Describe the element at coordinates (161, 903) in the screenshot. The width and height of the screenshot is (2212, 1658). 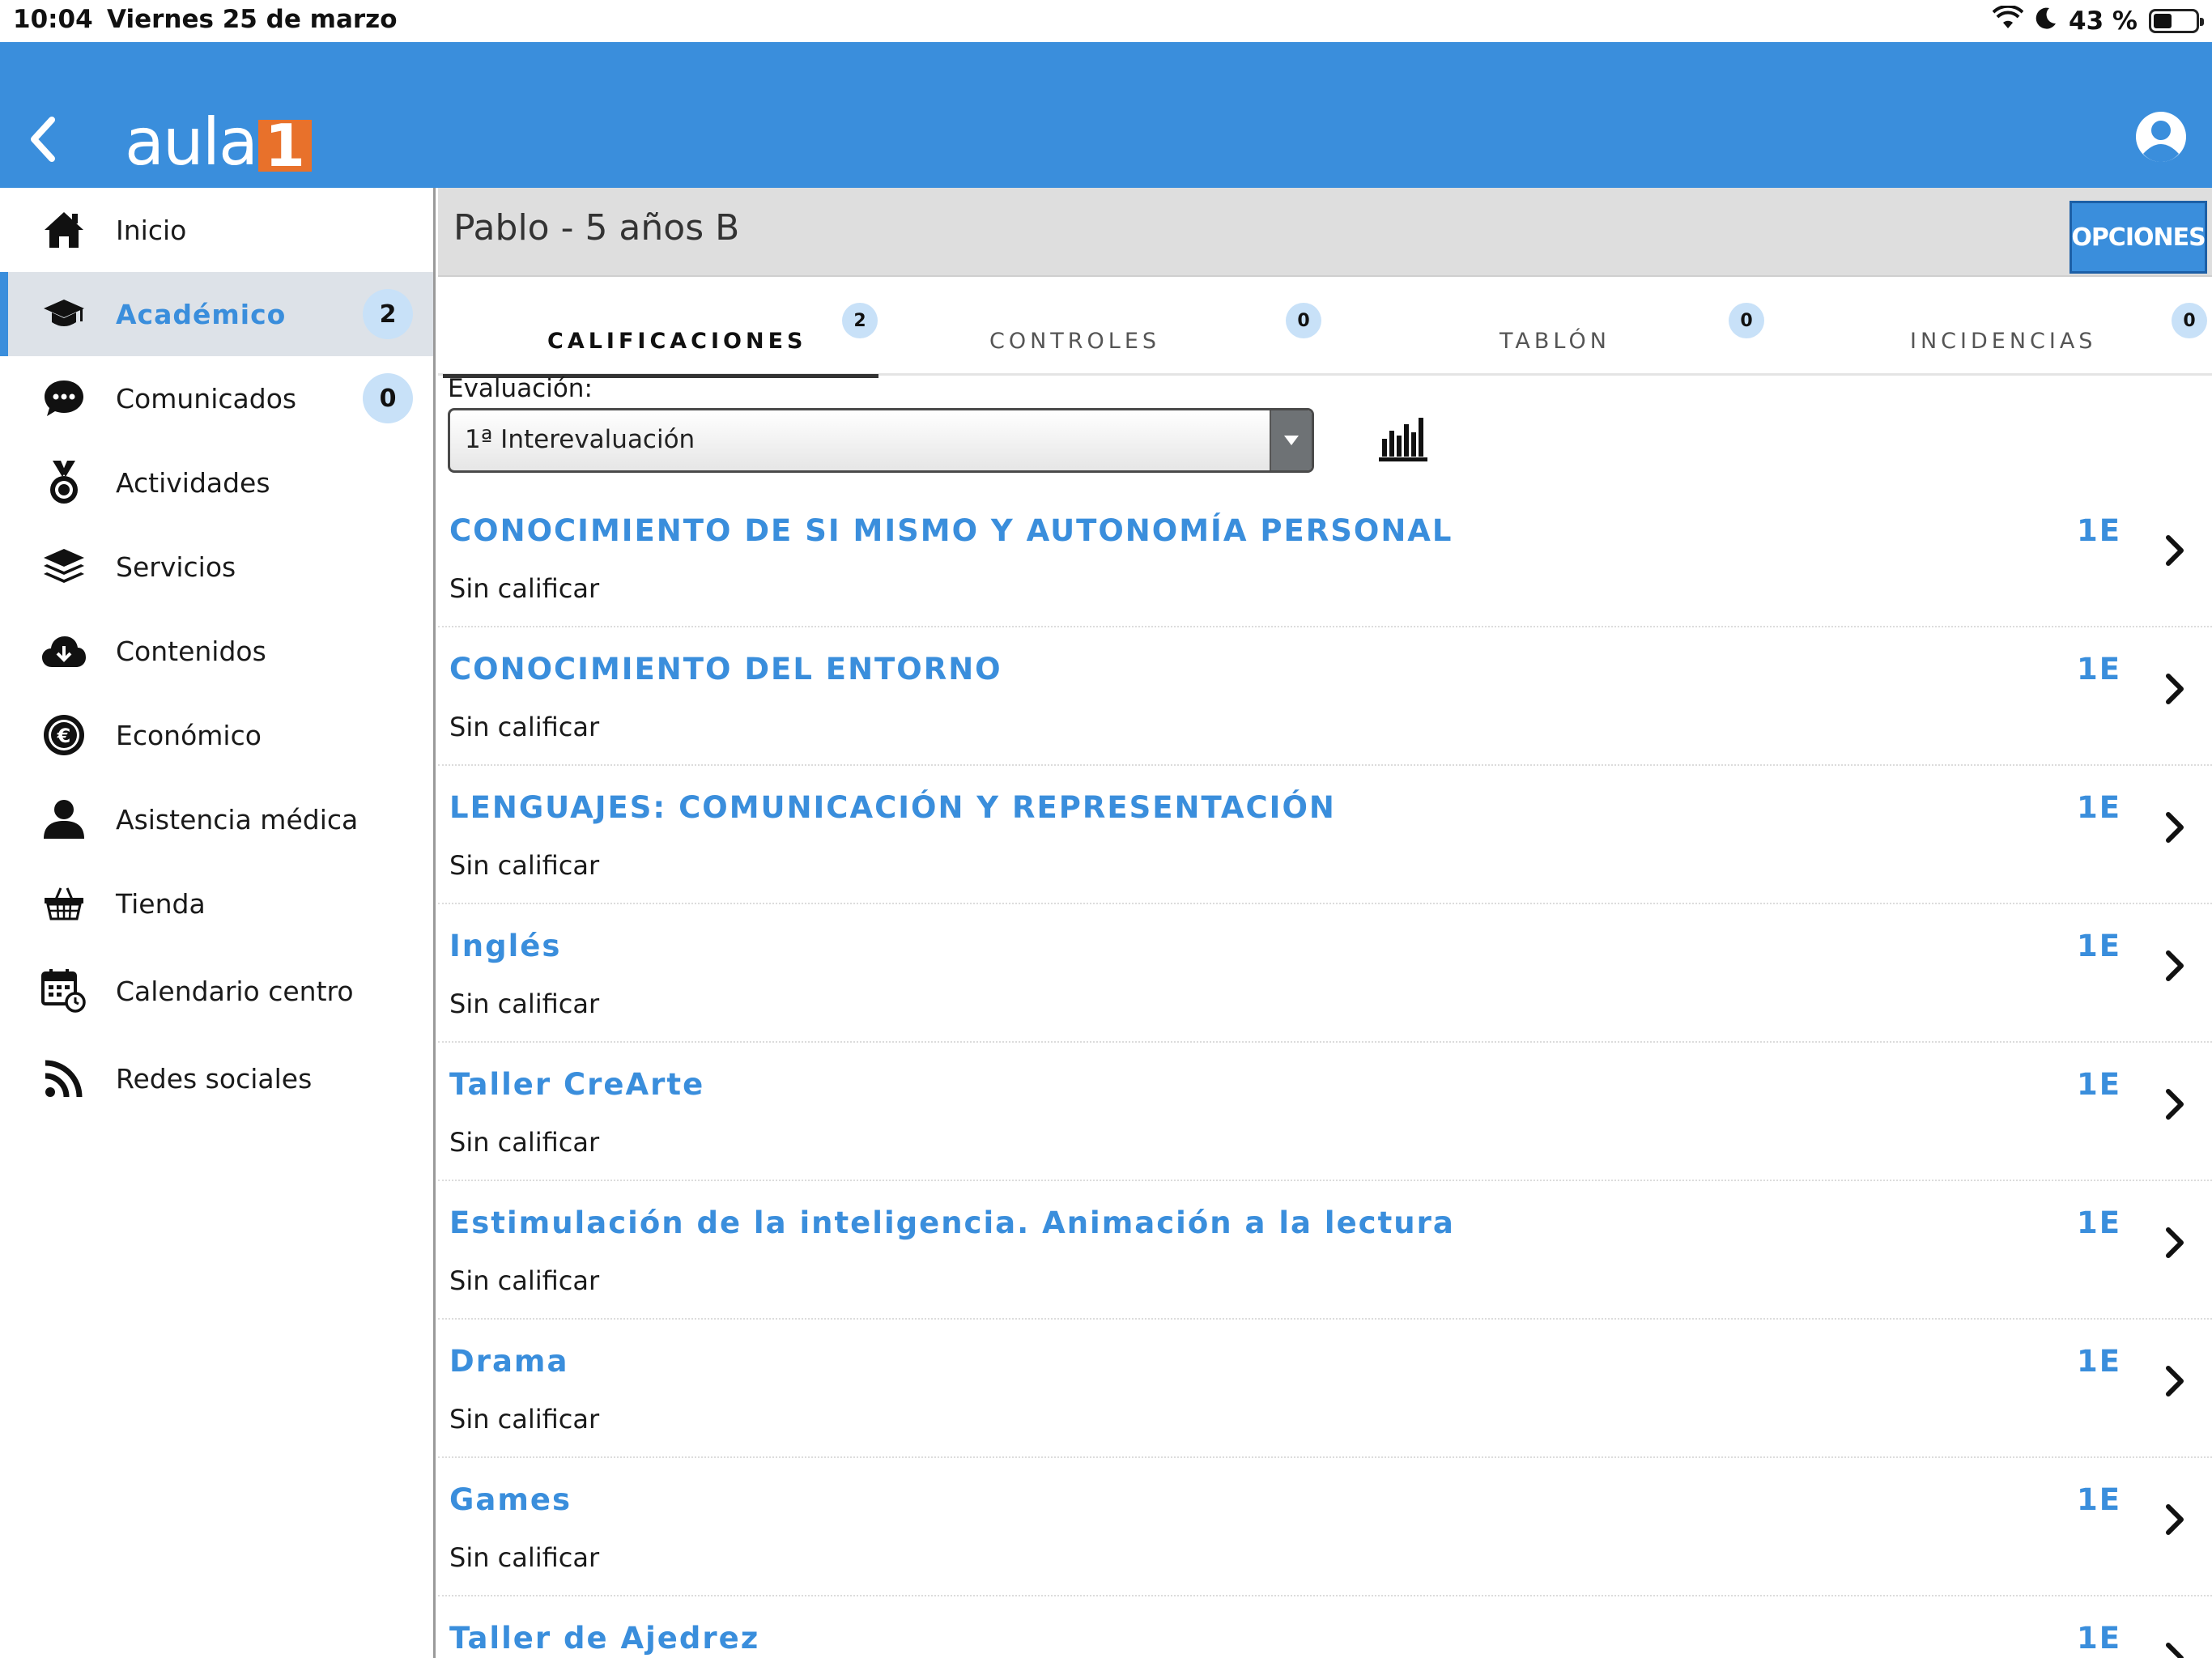
I see `sidebar-item-label: Tienda` at that location.